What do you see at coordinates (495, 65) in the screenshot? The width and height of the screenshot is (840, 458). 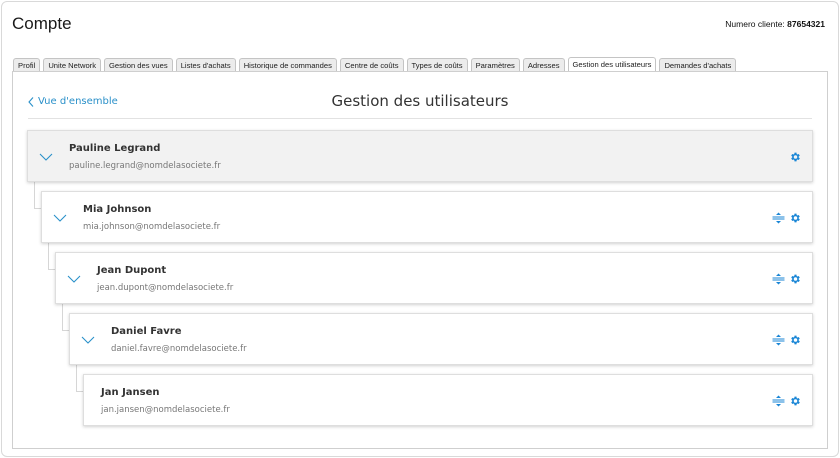 I see `tab-parametres: Paramètres` at bounding box center [495, 65].